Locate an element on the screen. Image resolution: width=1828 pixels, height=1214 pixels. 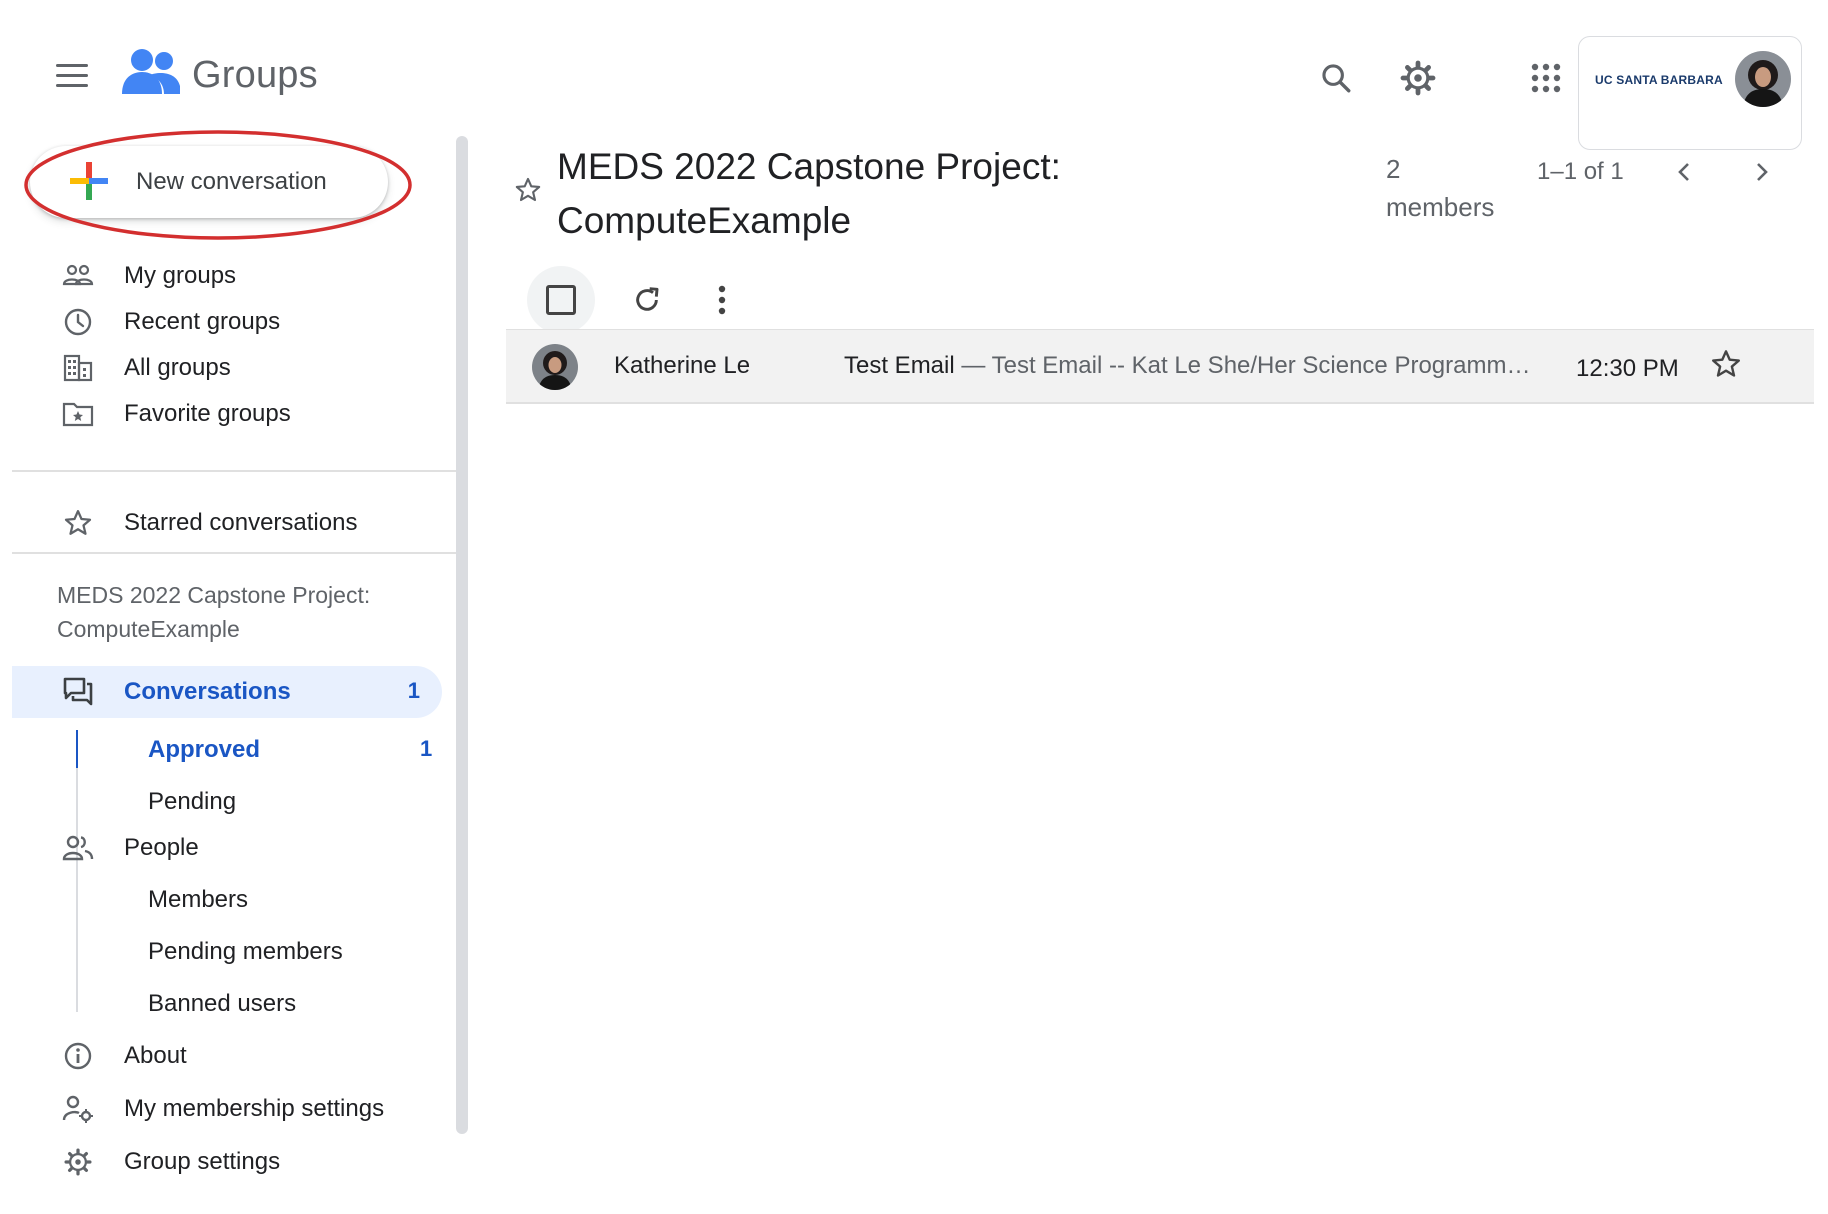
star-conversation-icon is located at coordinates (1726, 364).